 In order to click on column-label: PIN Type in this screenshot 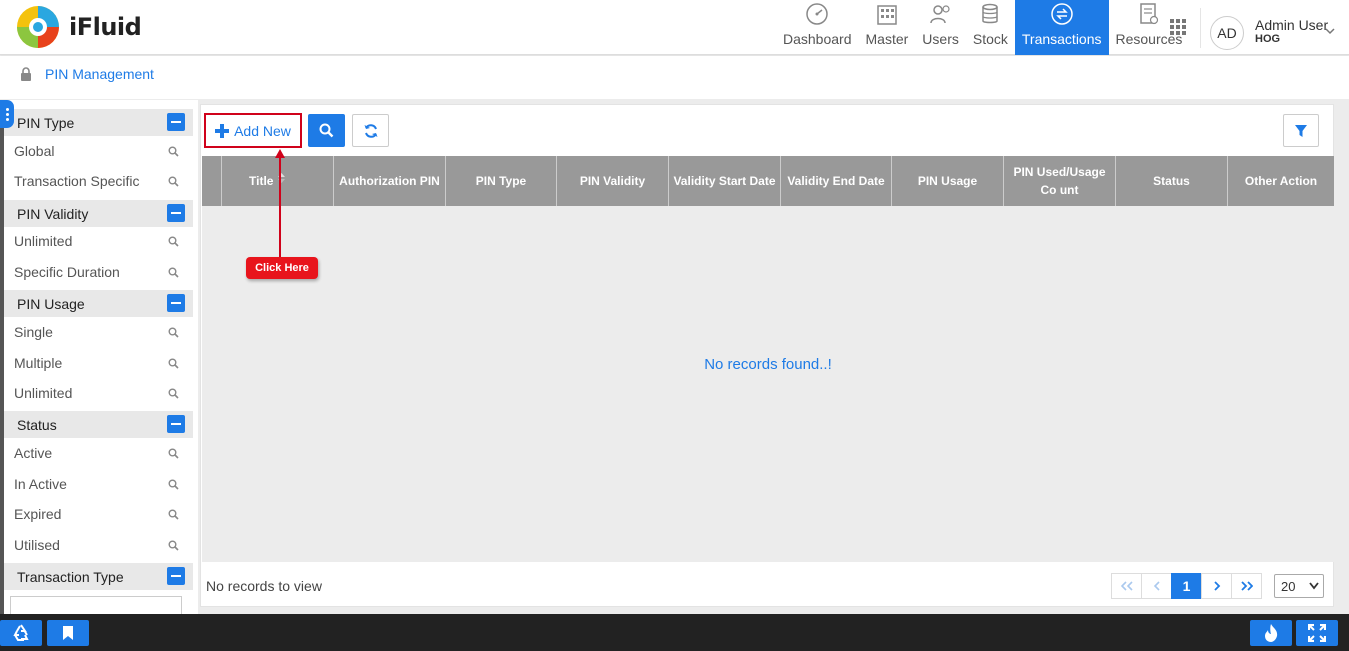, I will do `click(501, 181)`.